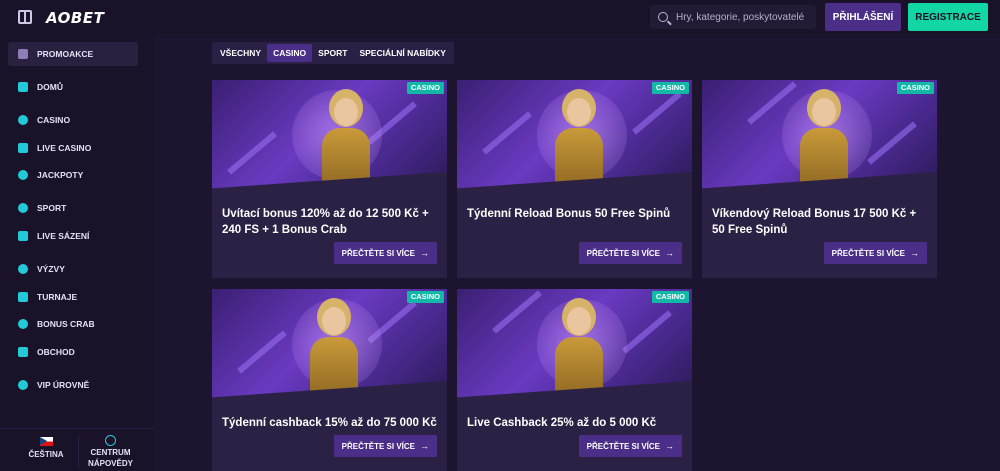 The height and width of the screenshot is (471, 1000). Describe the element at coordinates (73, 87) in the screenshot. I see `sidebar-item-domu: DOMŮ` at that location.